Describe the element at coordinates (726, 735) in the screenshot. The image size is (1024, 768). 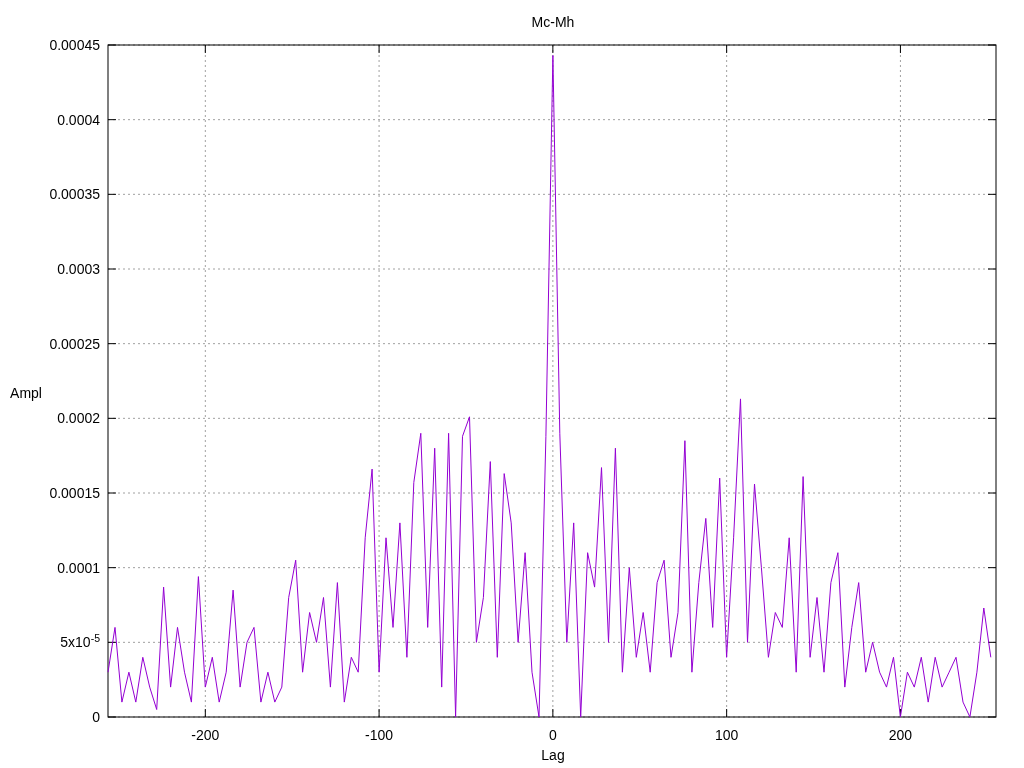
I see `tick-label: 100` at that location.